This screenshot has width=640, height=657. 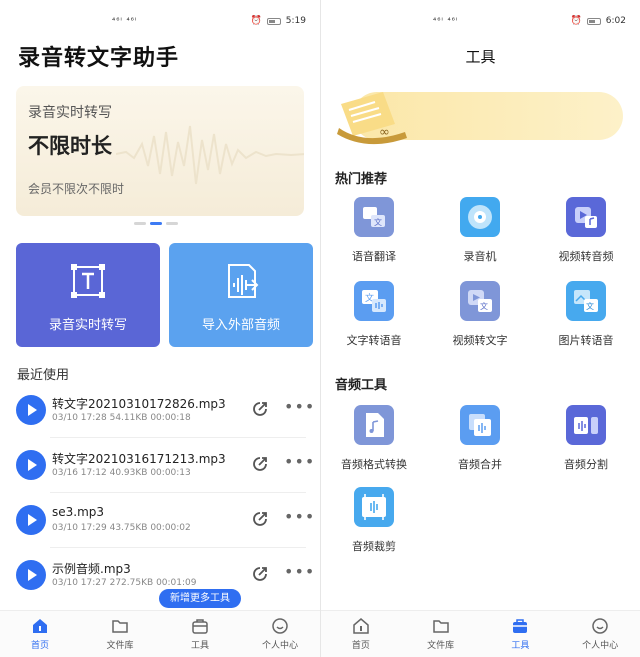 I want to click on text-speech-icon: 文, so click(x=374, y=301).